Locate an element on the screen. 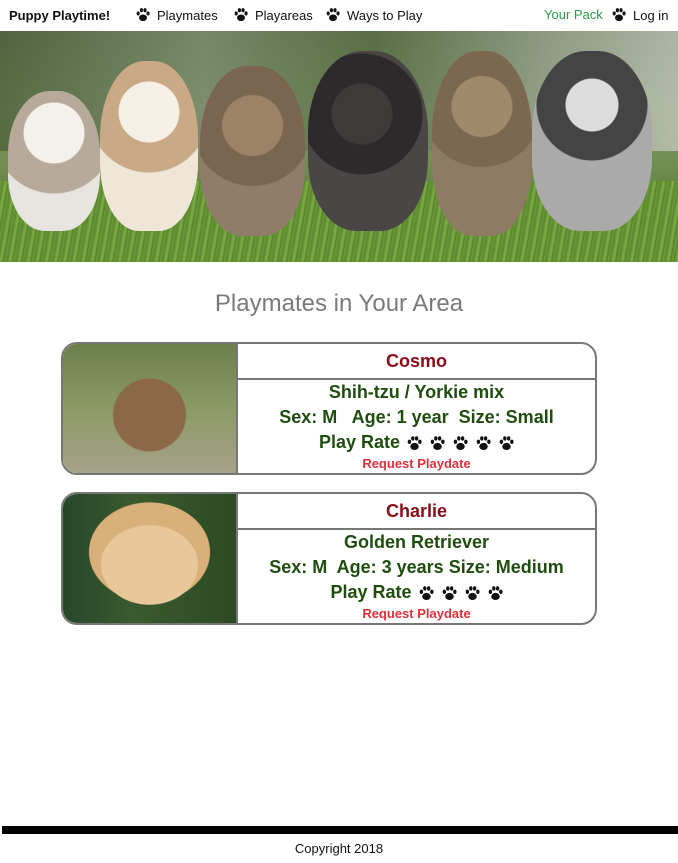 The width and height of the screenshot is (678, 863). playmate-stats: Sex: M Age: 1 year Size: Small is located at coordinates (416, 417).